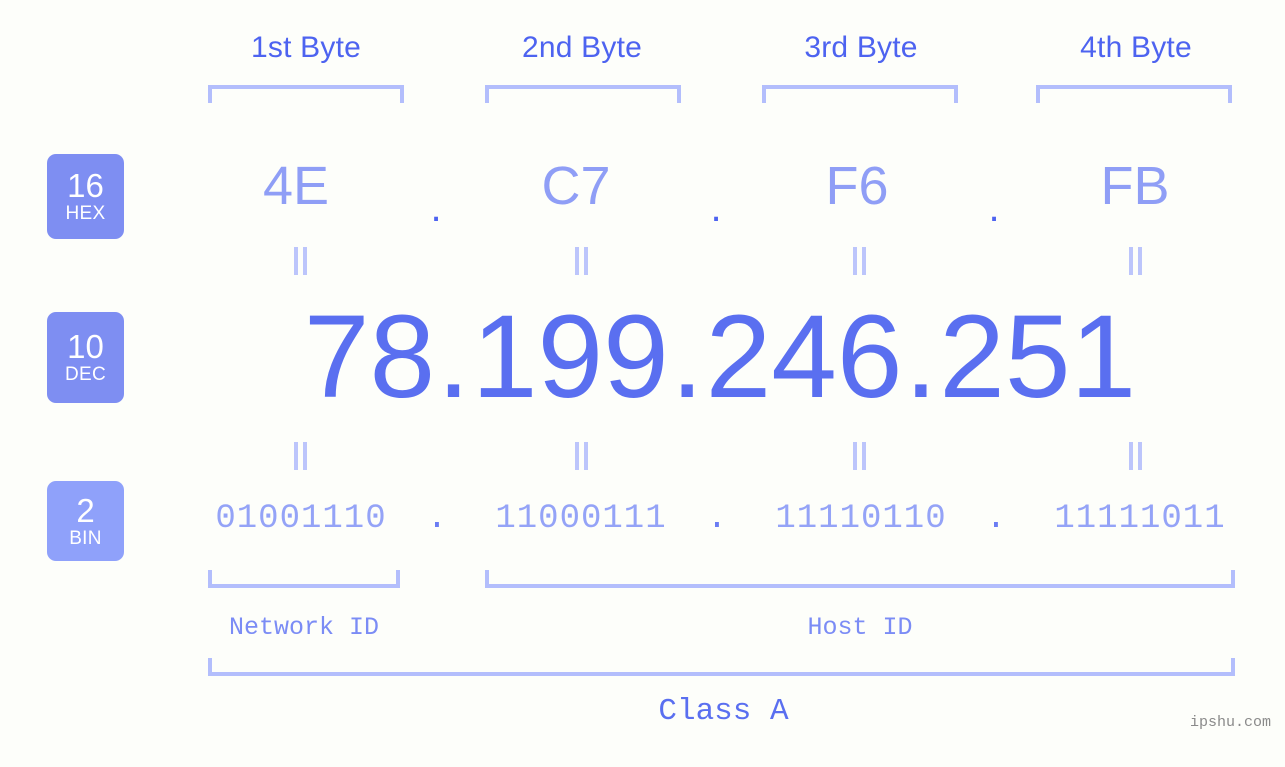  Describe the element at coordinates (1140, 519) in the screenshot. I see `bin-value-4: 11111011` at that location.